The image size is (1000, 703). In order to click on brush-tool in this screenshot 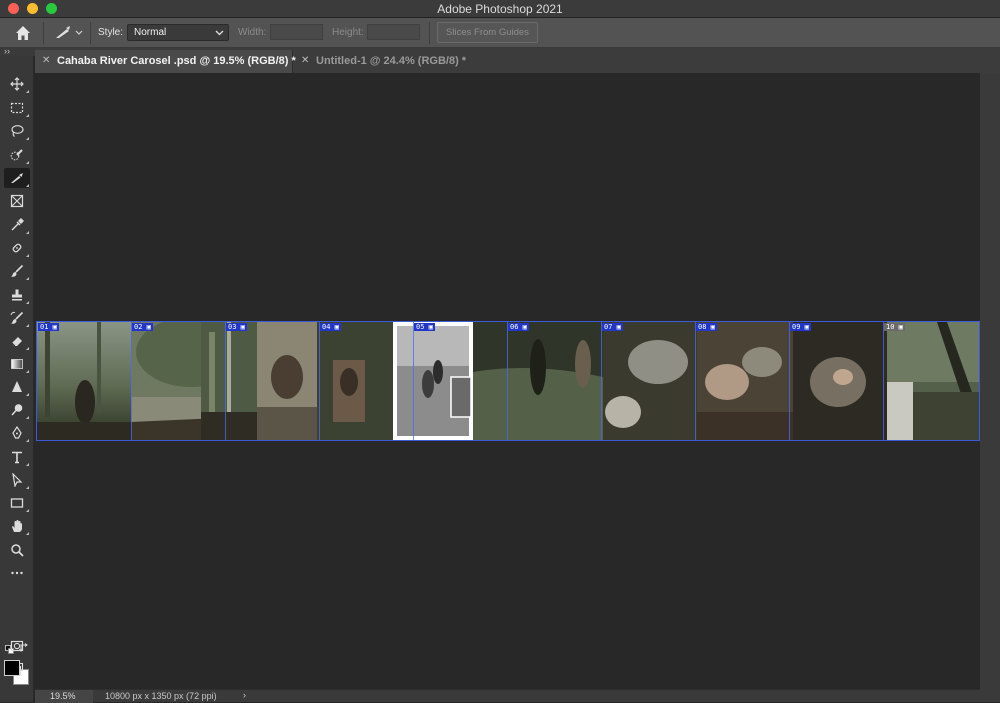, I will do `click(17, 271)`.